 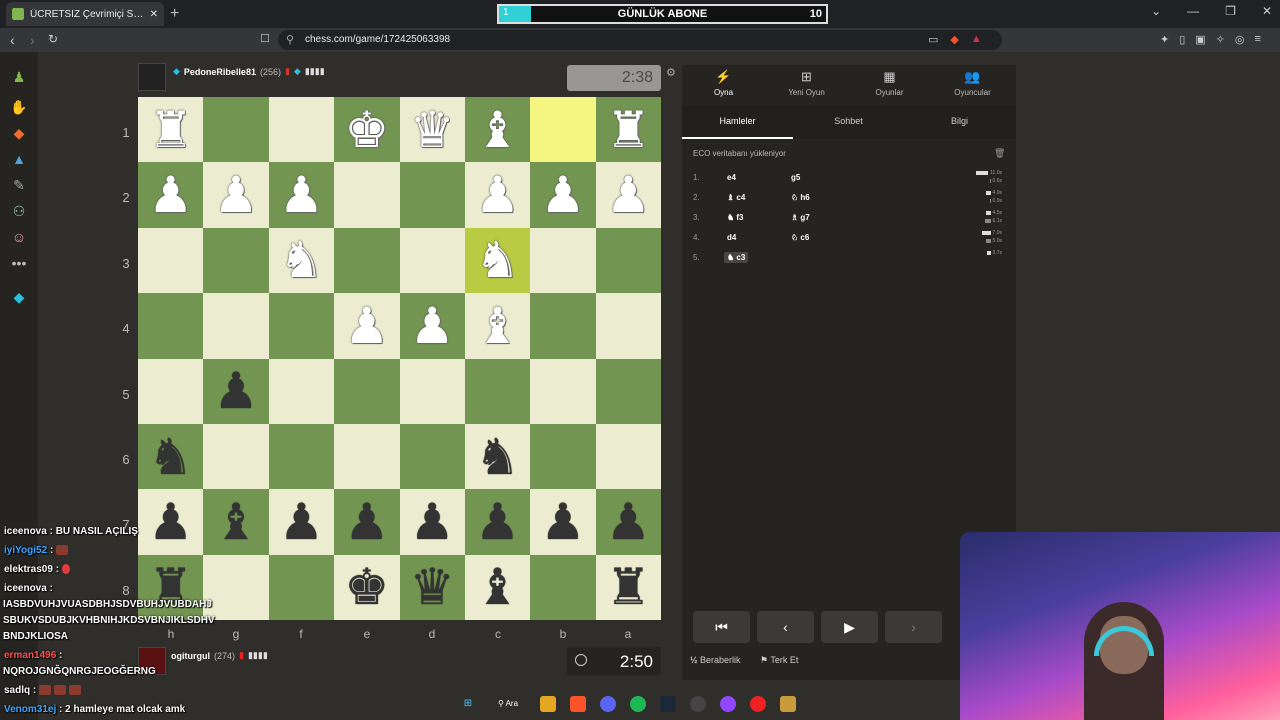 I want to click on new-tab-button: +, so click(x=174, y=14).